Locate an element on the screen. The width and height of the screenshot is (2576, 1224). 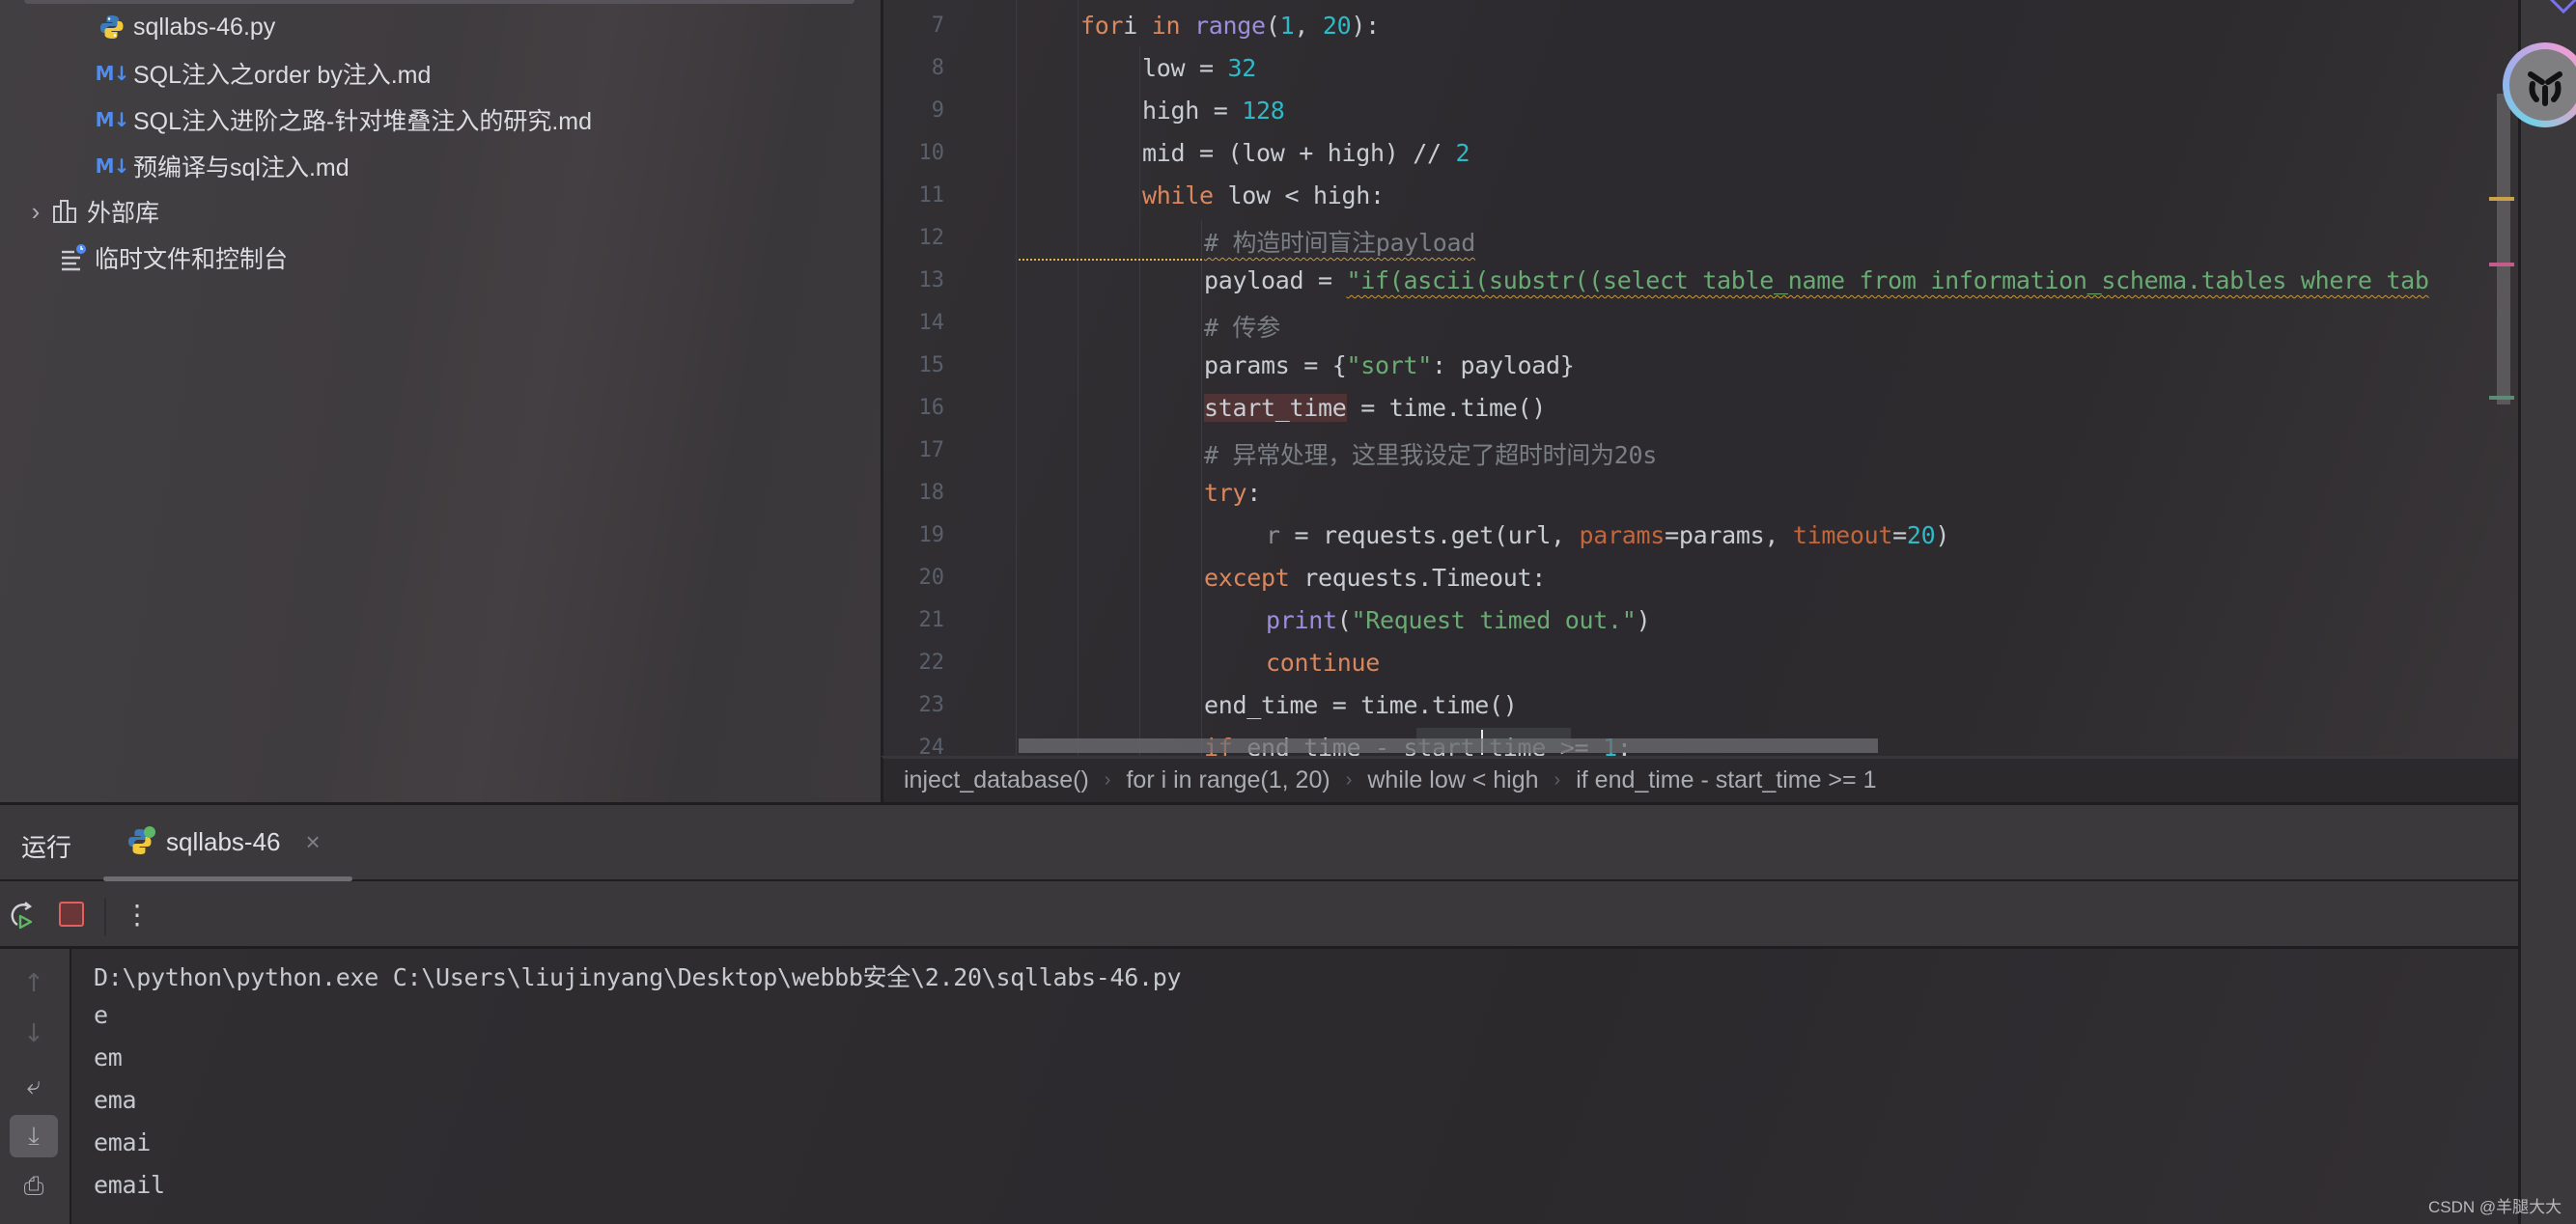
code-token: =params, is located at coordinates (1729, 535).